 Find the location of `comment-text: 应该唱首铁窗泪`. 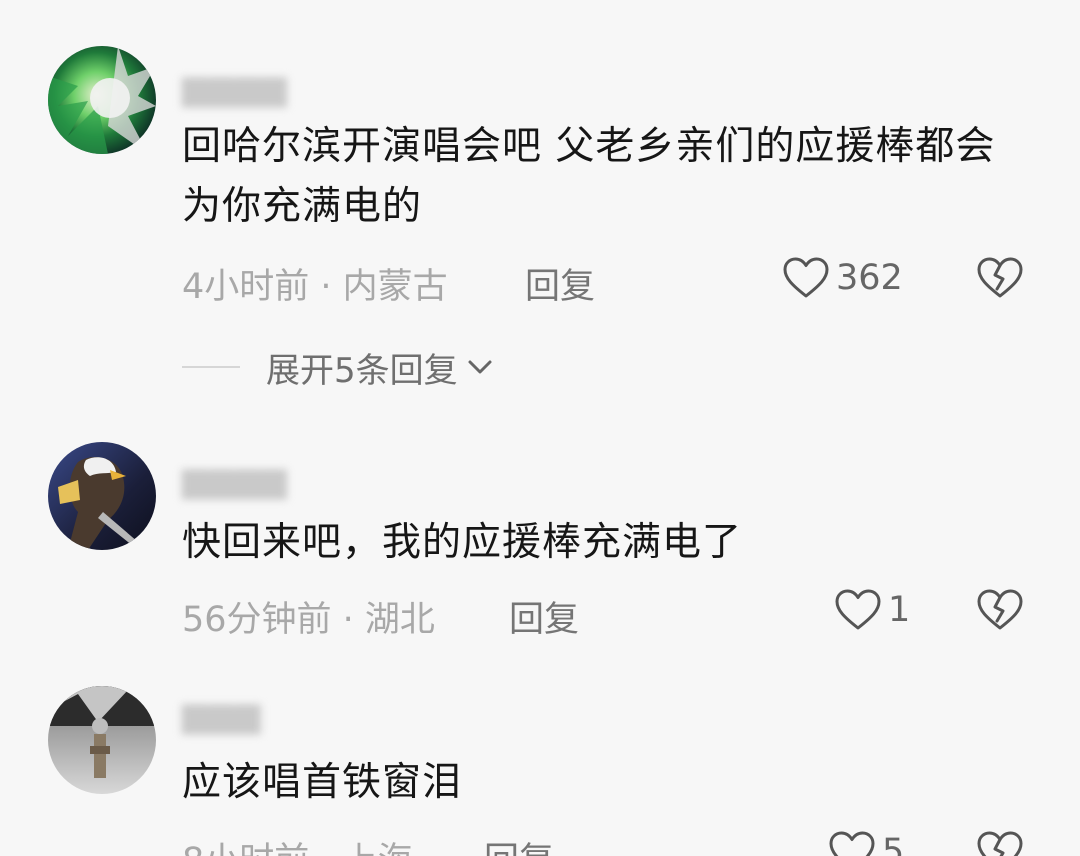

comment-text: 应该唱首铁窗泪 is located at coordinates (322, 782).